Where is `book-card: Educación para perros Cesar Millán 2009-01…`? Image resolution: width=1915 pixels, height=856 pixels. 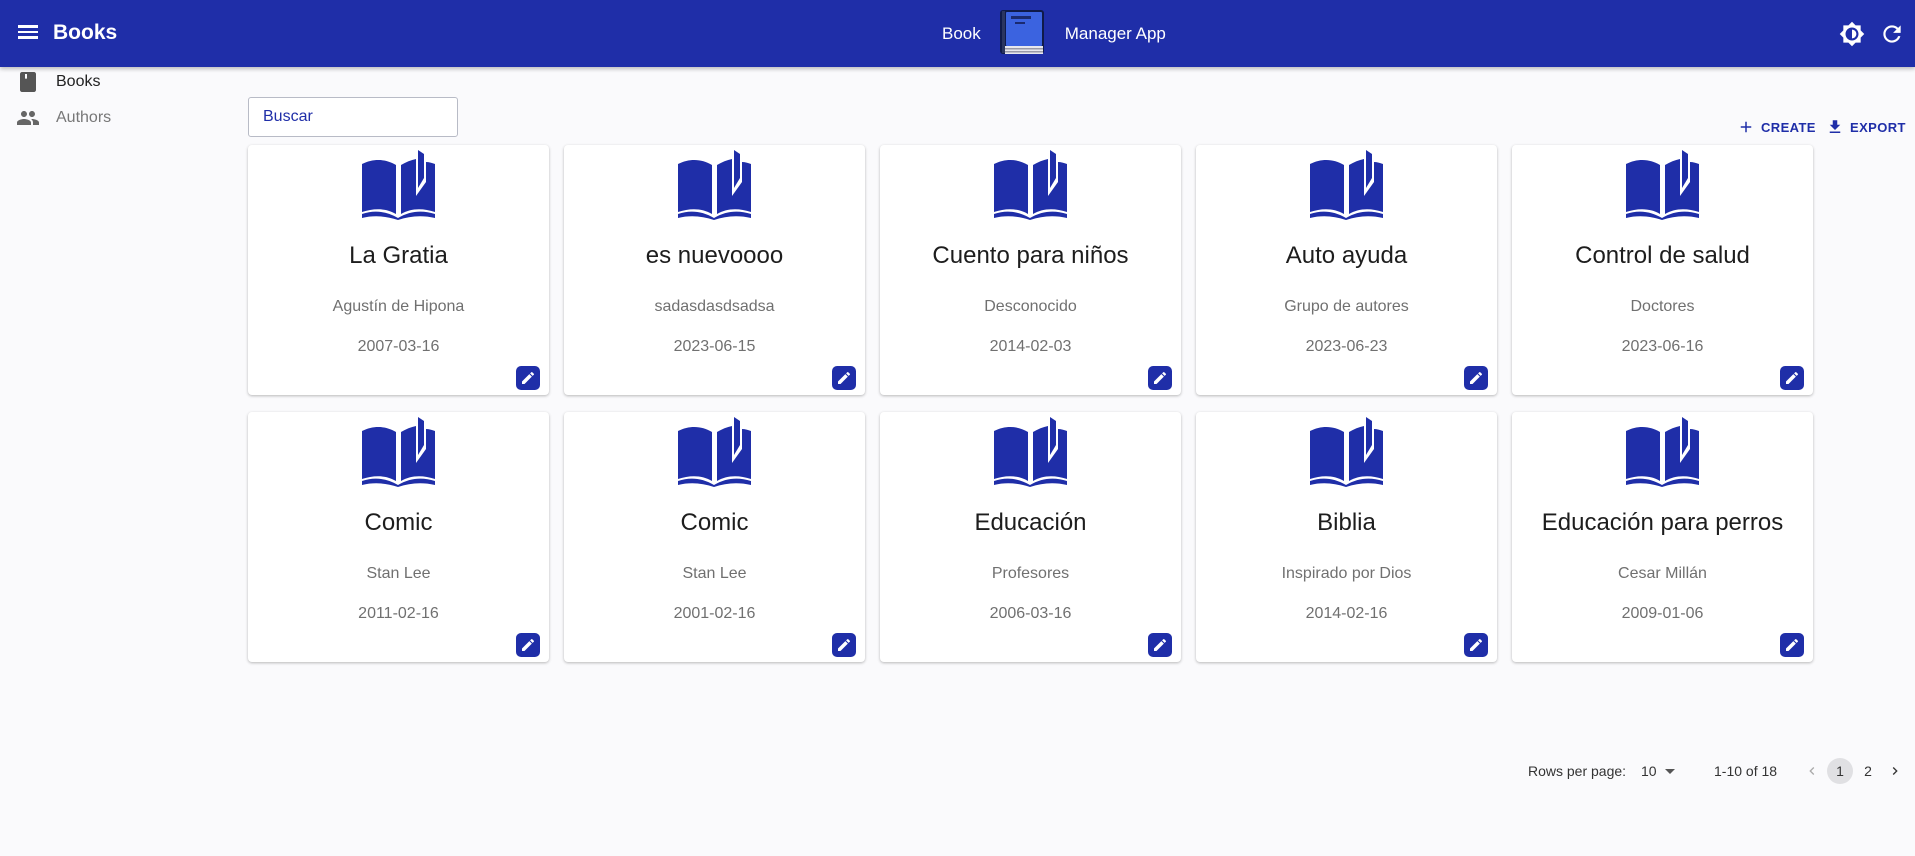
book-card: Educación para perros Cesar Millán 2009-01… is located at coordinates (1662, 537).